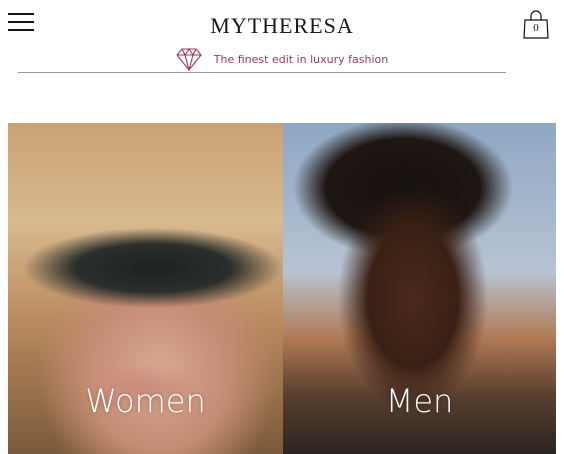 The image size is (564, 454). What do you see at coordinates (282, 26) in the screenshot?
I see `logo: MYTHERESA` at bounding box center [282, 26].